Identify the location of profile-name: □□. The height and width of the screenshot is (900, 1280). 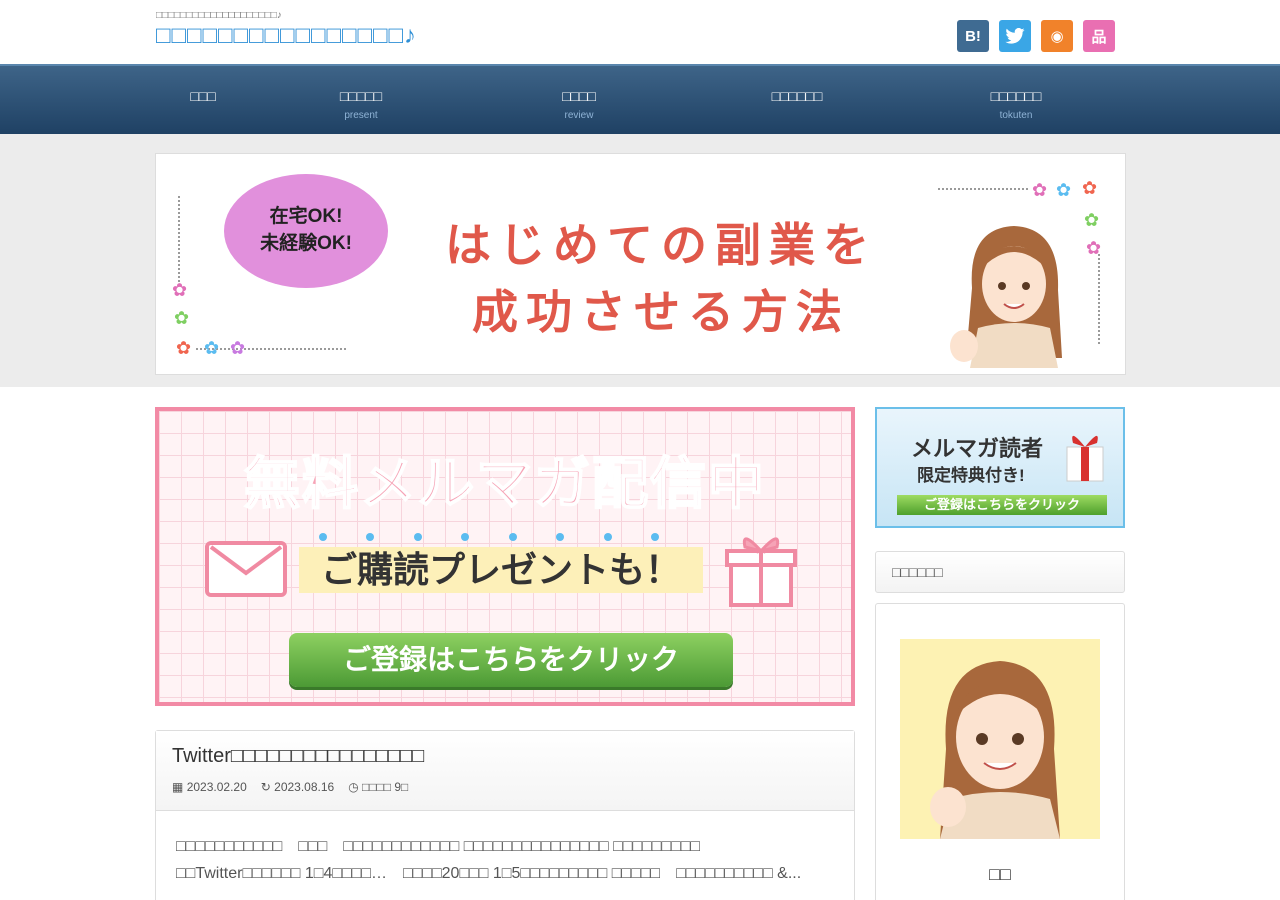
(1000, 874).